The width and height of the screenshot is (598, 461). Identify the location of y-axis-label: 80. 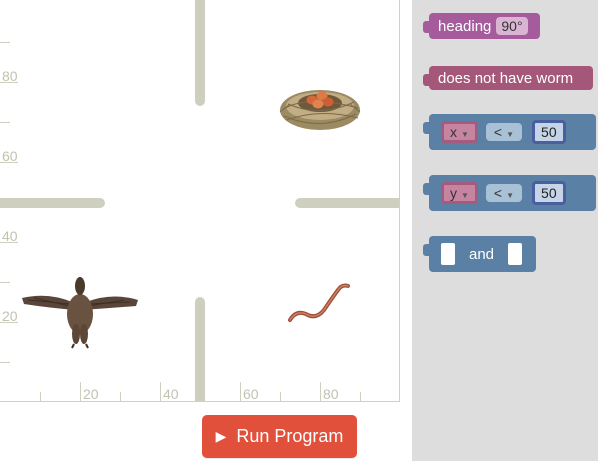
(9, 76).